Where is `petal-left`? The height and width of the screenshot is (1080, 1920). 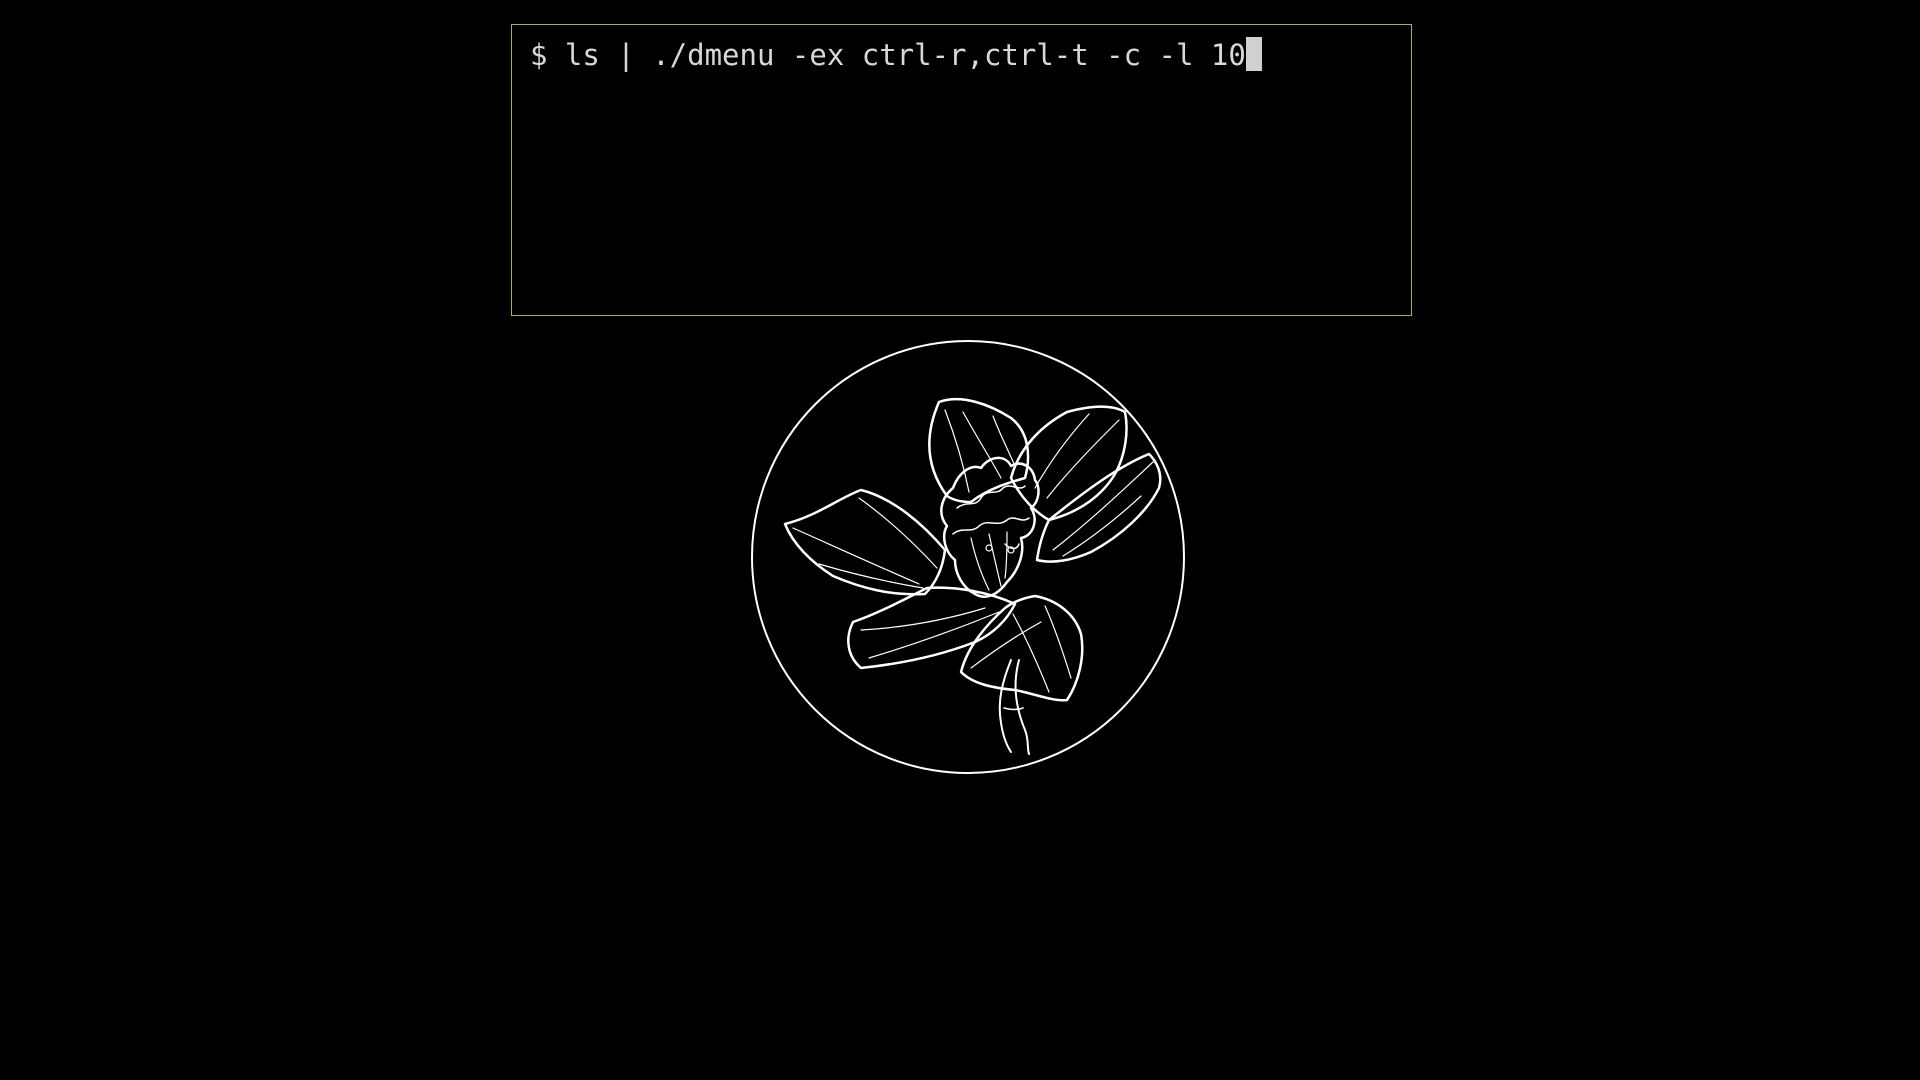
petal-left is located at coordinates (865, 542).